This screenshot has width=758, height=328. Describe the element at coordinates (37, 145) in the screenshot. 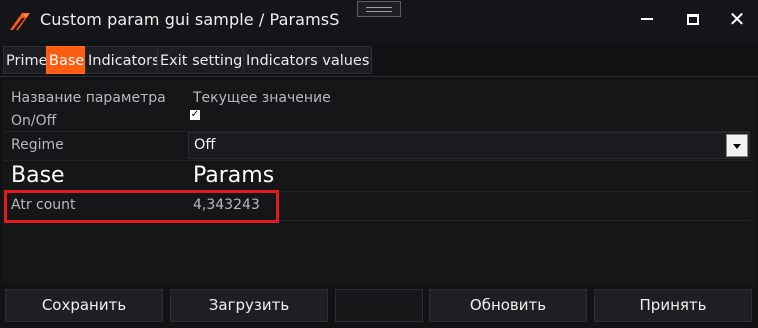

I see `param-label-regime: Regime` at that location.